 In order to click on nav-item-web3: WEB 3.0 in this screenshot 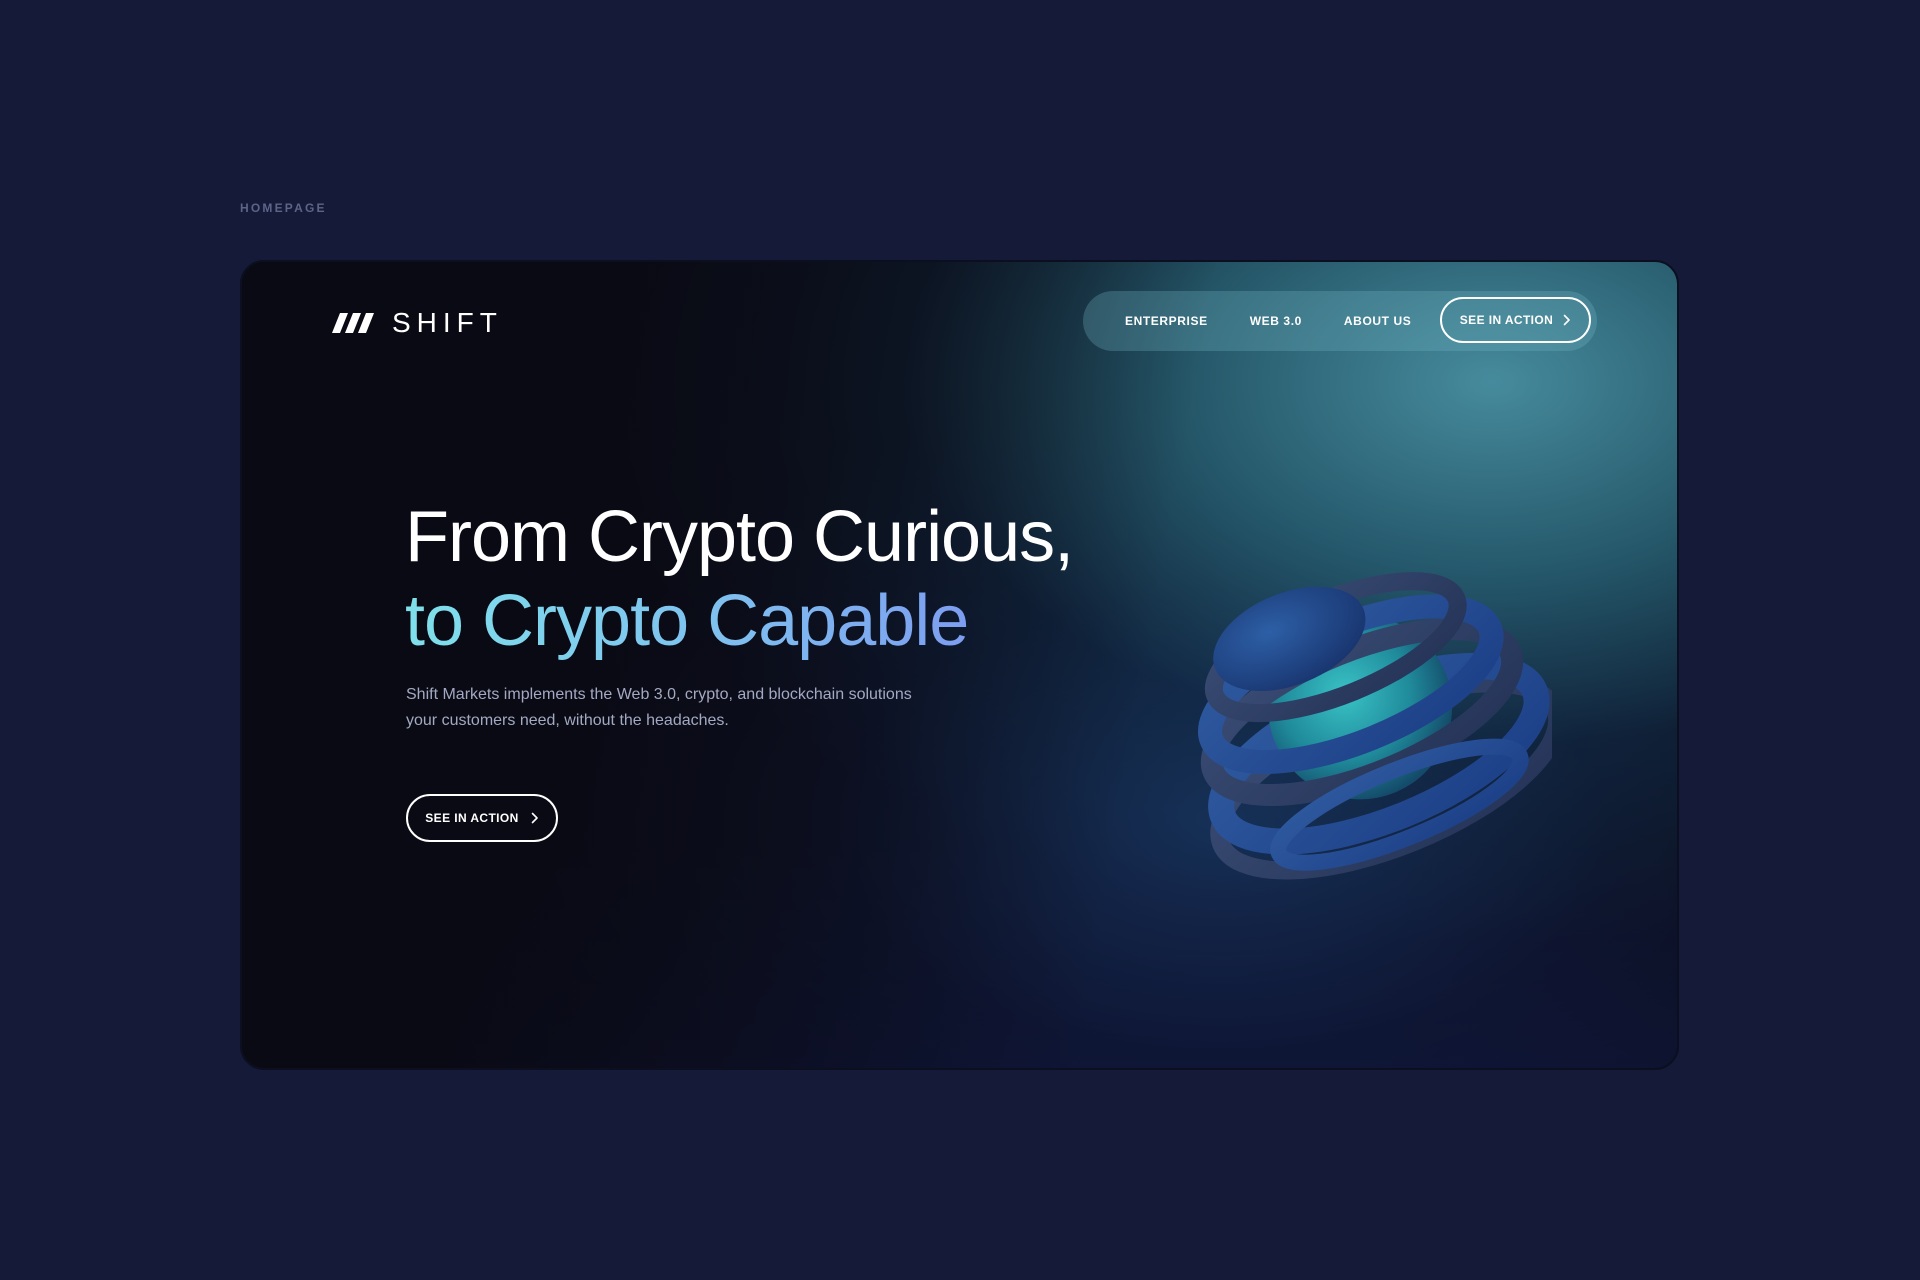, I will do `click(1276, 321)`.